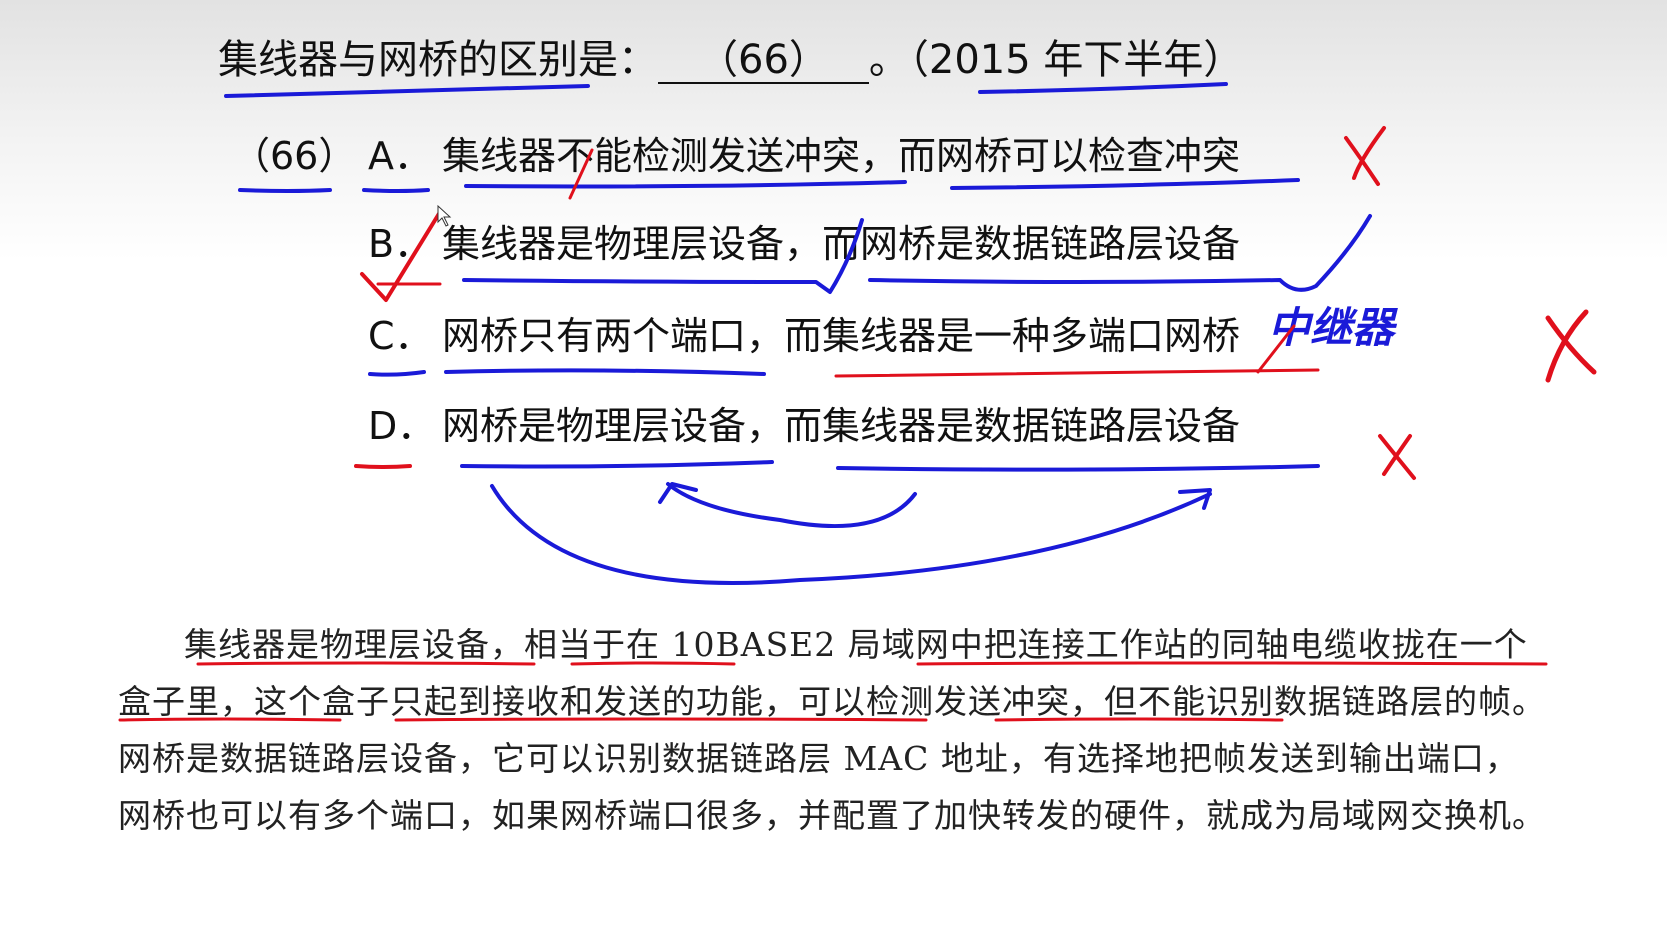  I want to click on option-c: C． 网桥只有两个端口，而集线器是一种多端口网桥, so click(804, 336).